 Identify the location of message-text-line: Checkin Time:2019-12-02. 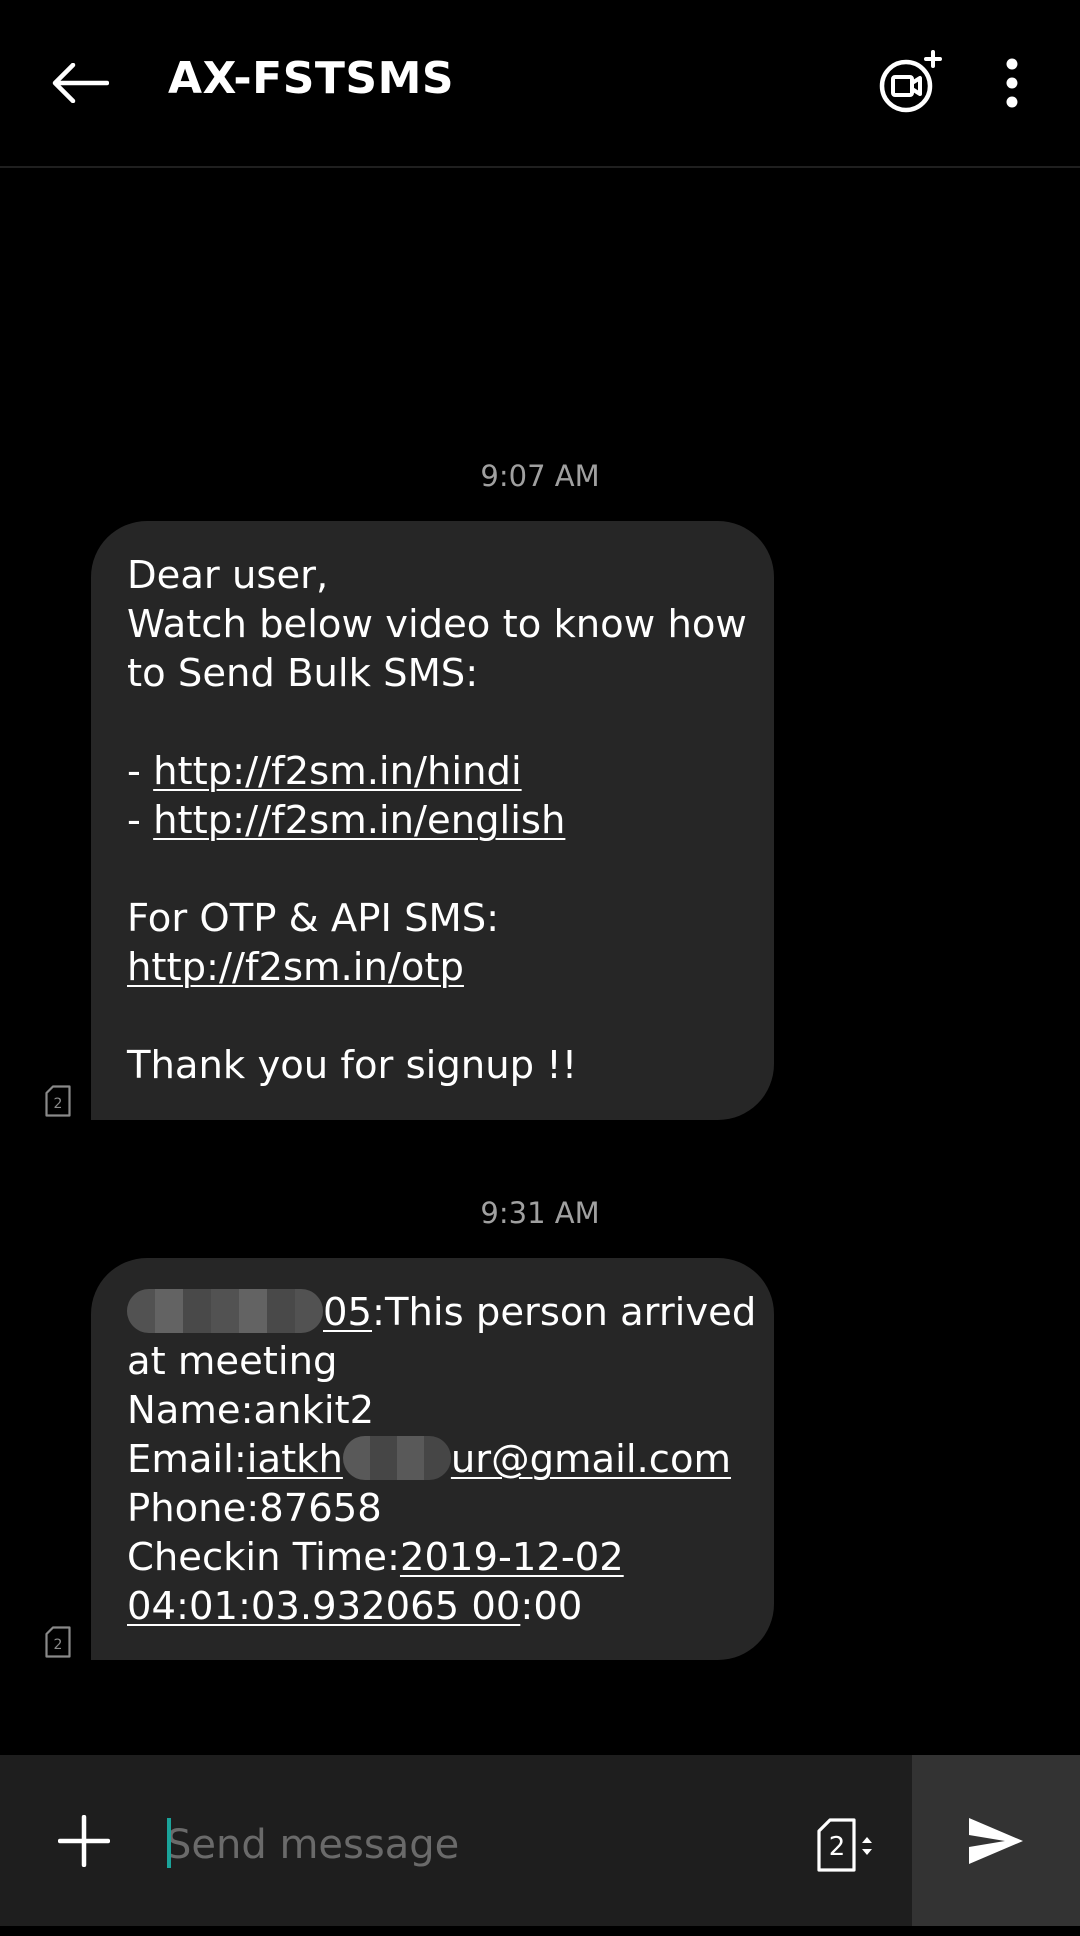
(440, 1557).